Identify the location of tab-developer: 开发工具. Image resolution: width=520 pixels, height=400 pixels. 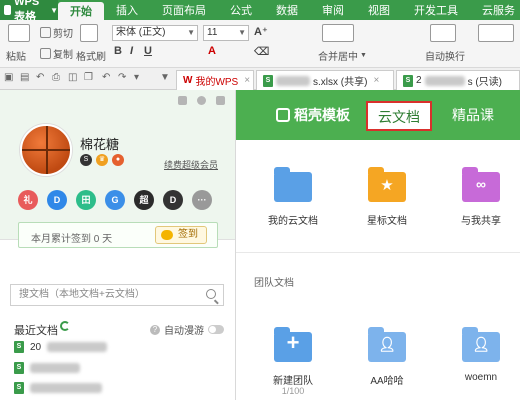
(436, 10).